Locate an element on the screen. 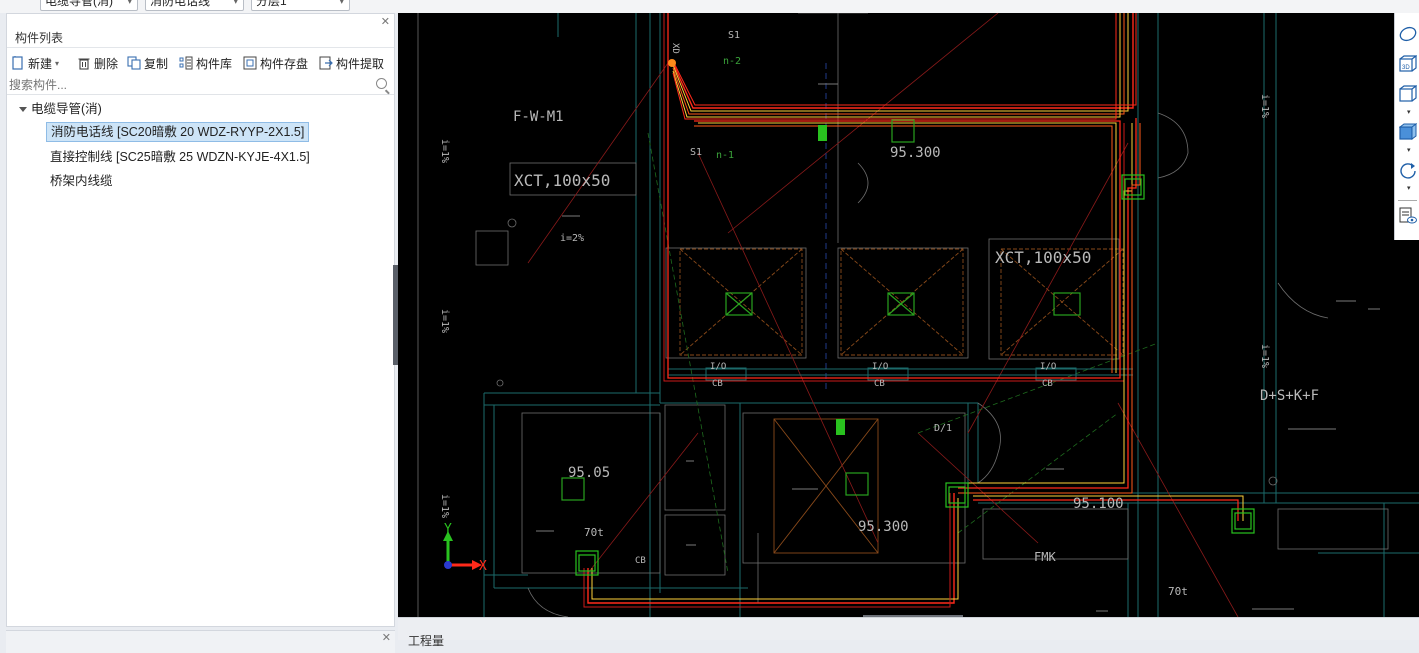  secondary-panel-header: ✕ is located at coordinates (200, 641).